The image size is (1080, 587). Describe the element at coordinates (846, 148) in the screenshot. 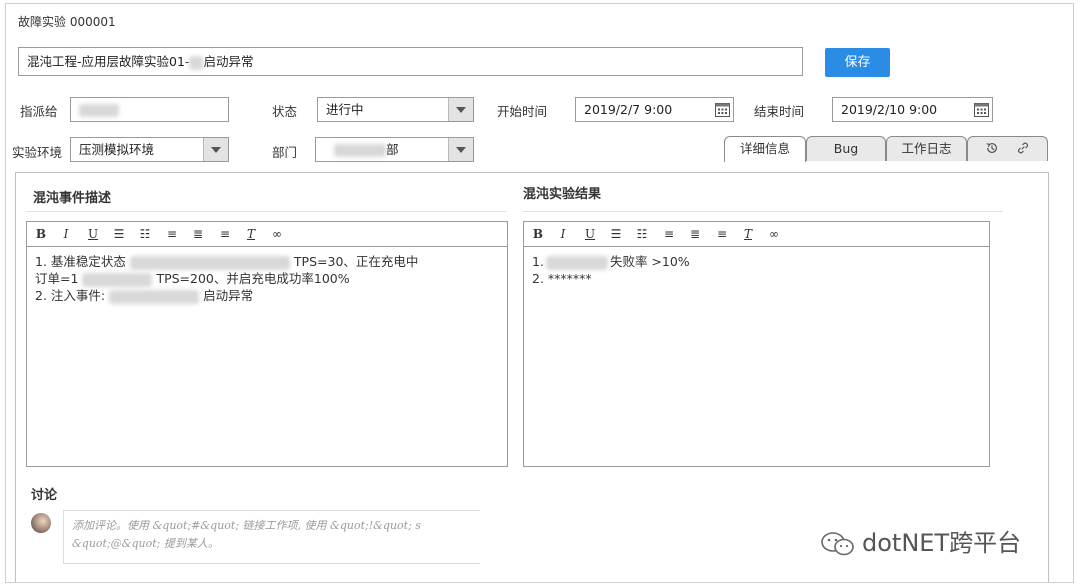

I see `tab-bug: Bug` at that location.